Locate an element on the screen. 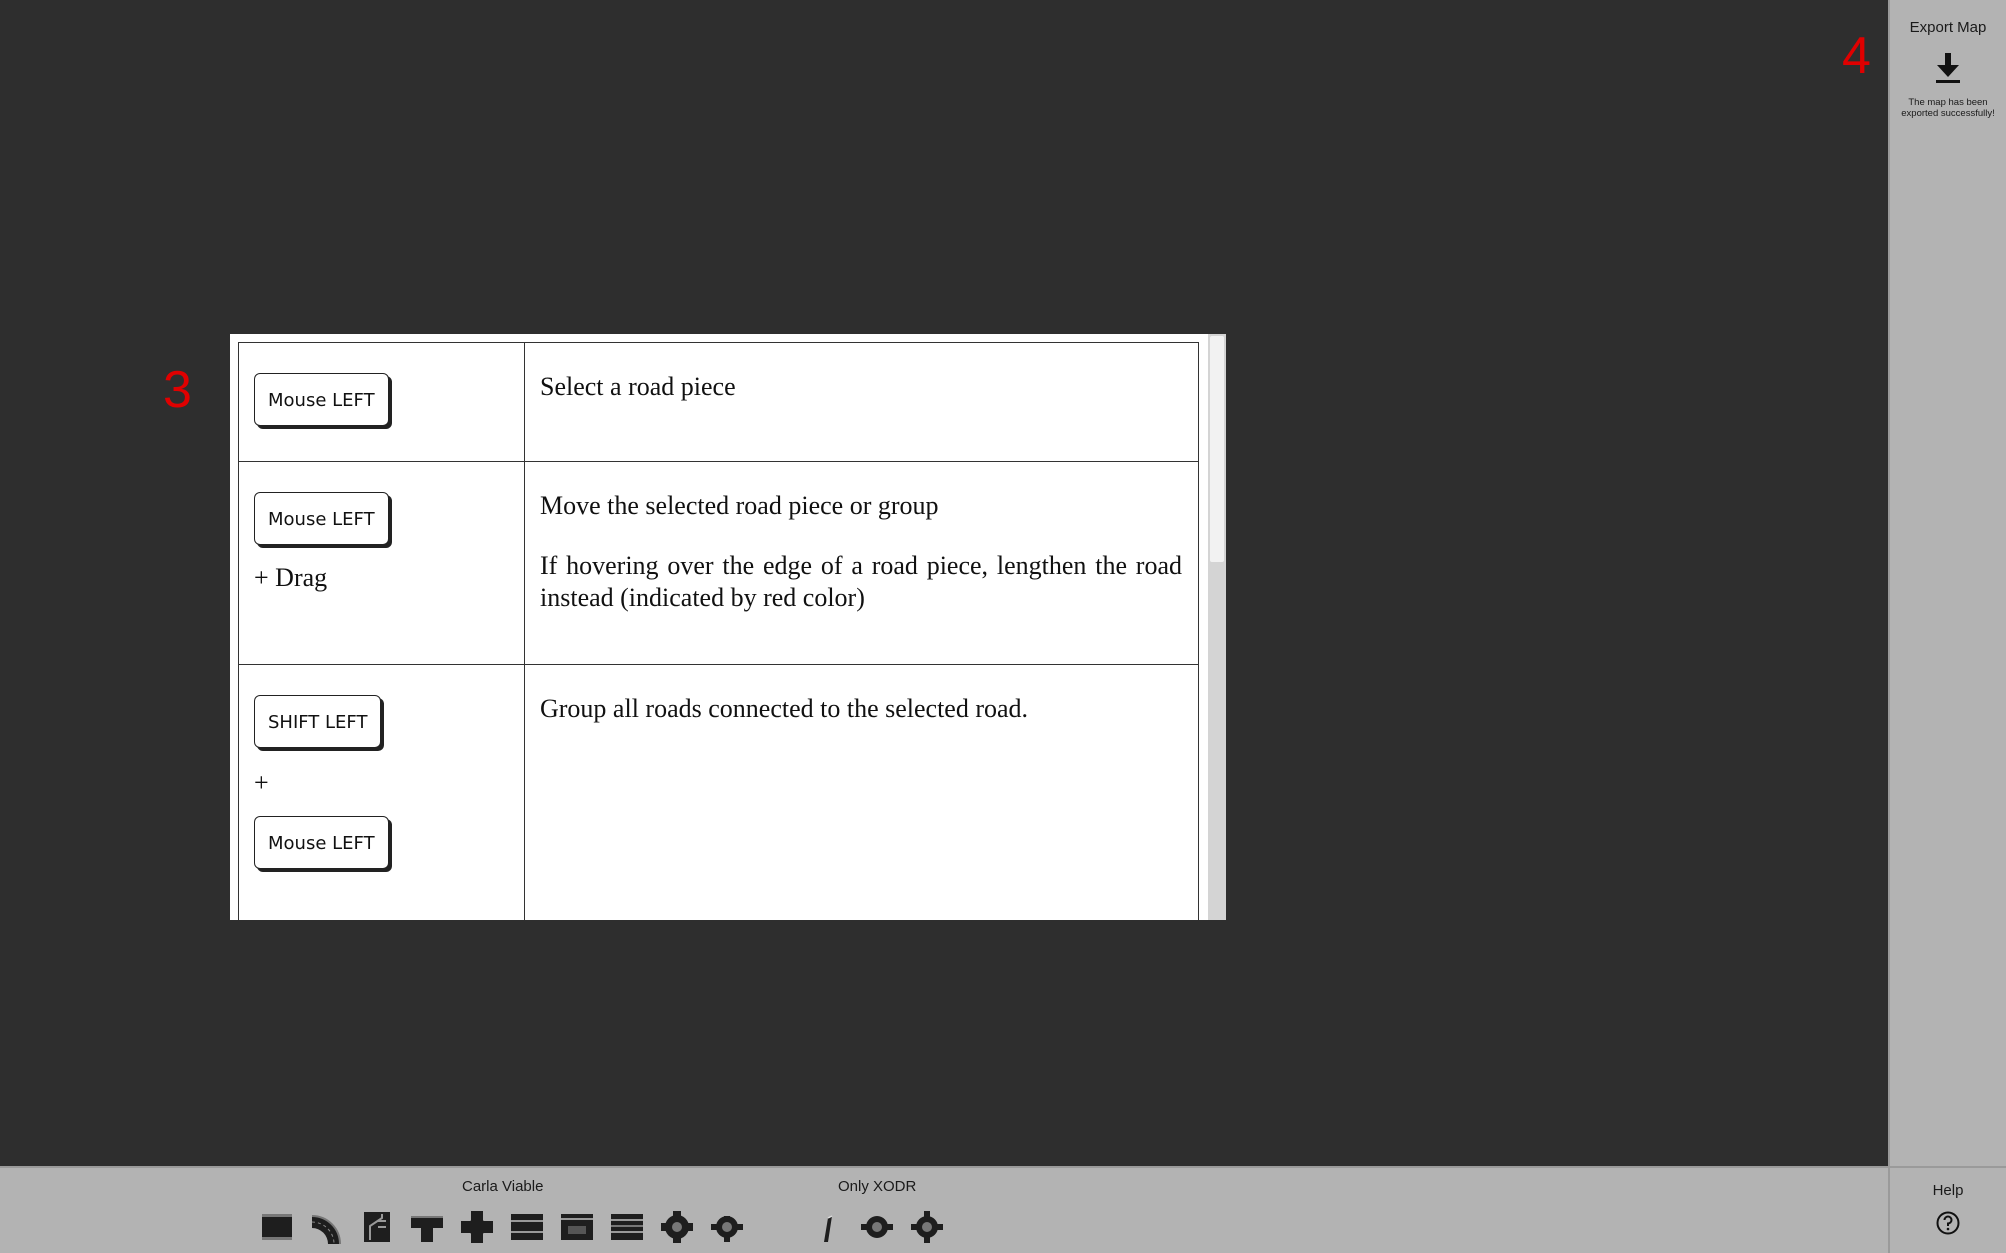 The image size is (2006, 1253). scrollbar-thumb is located at coordinates (1217, 449).